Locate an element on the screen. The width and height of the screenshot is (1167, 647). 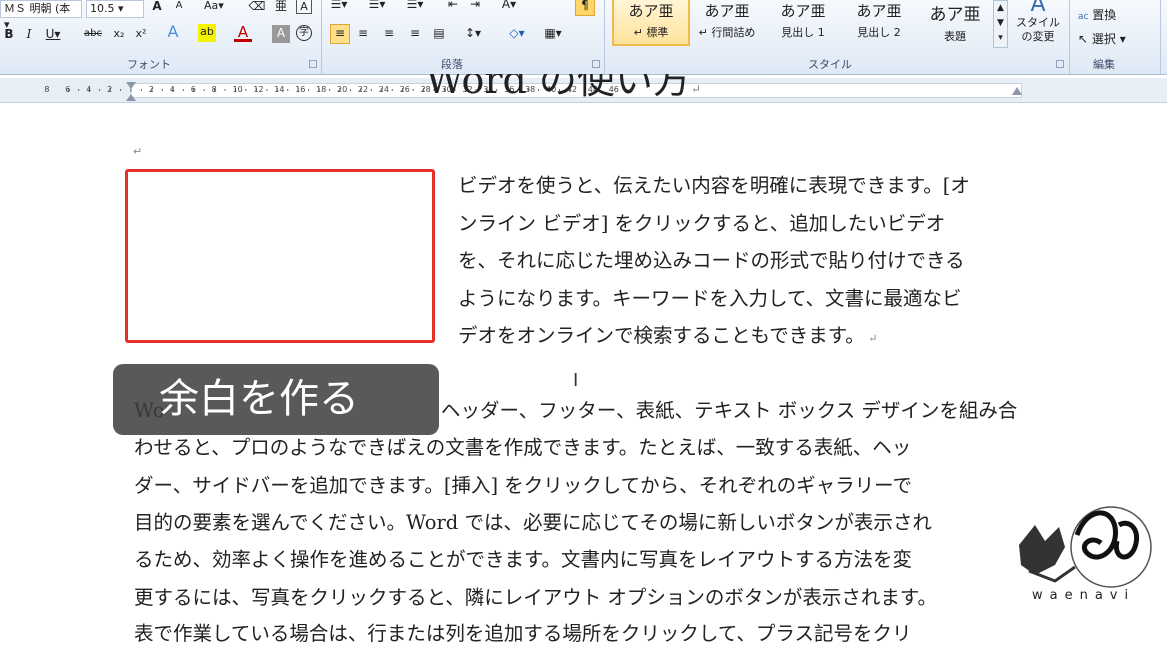
ruler-number: 14 is located at coordinates (279, 89).